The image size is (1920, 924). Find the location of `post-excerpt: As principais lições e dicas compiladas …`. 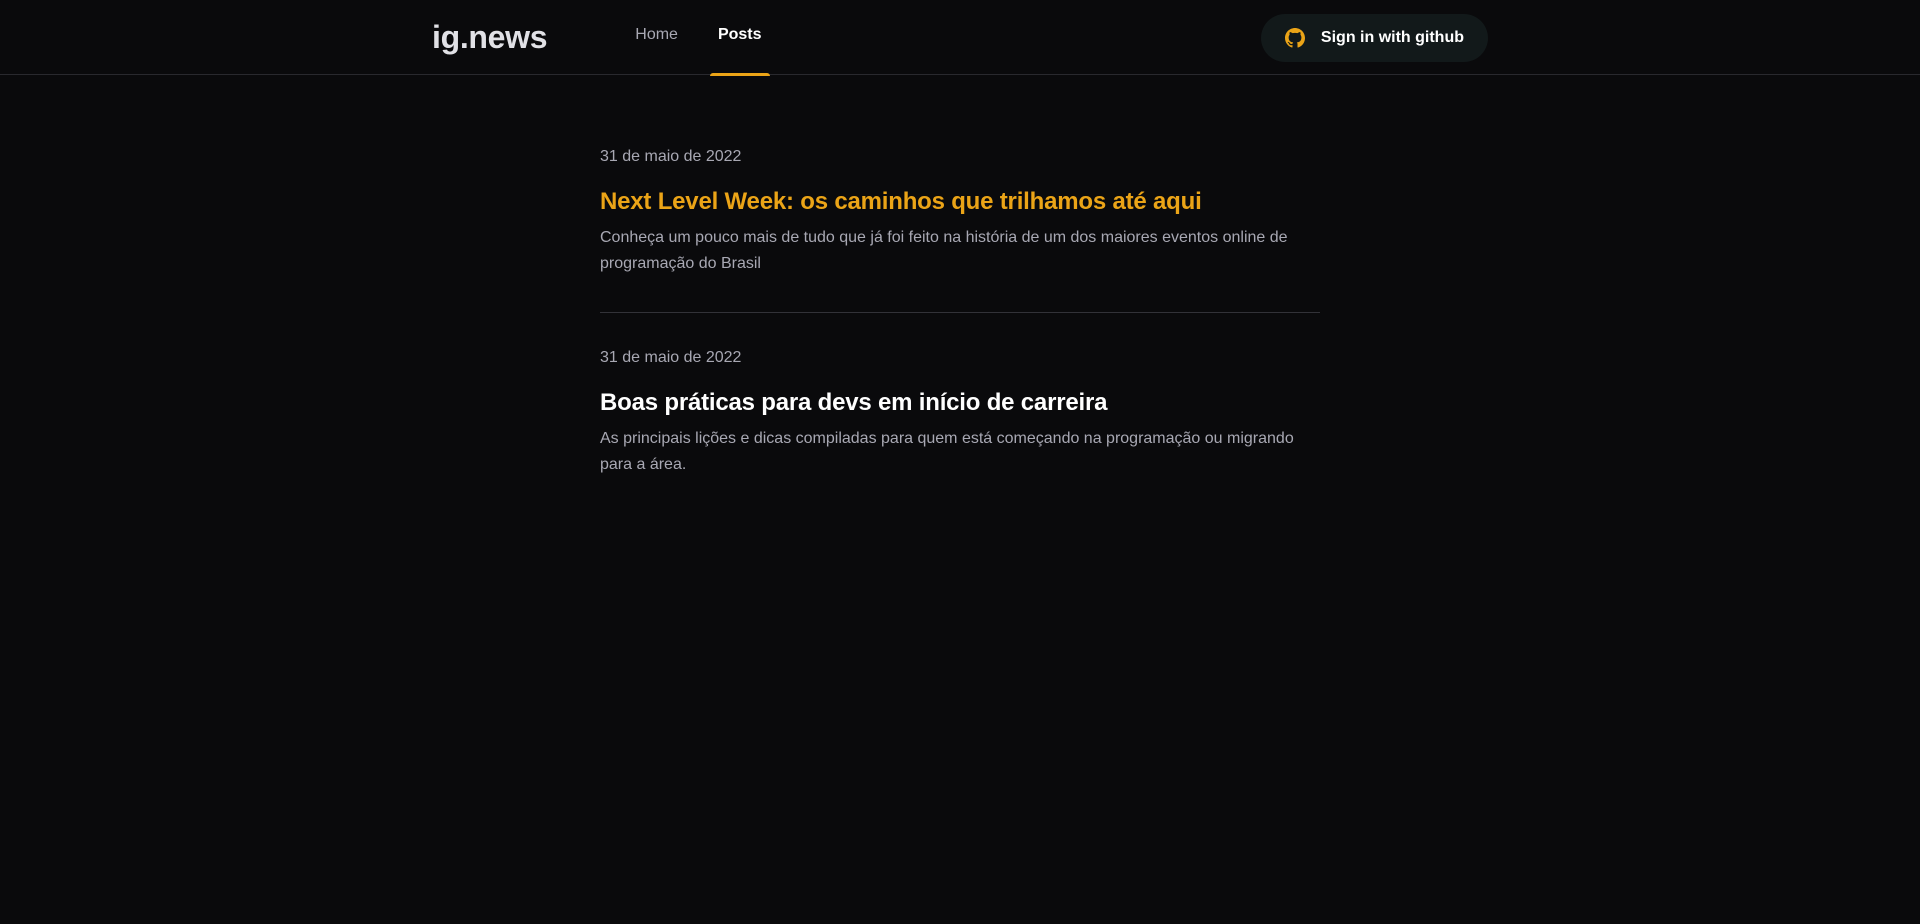

post-excerpt: As principais lições e dicas compiladas … is located at coordinates (947, 451).